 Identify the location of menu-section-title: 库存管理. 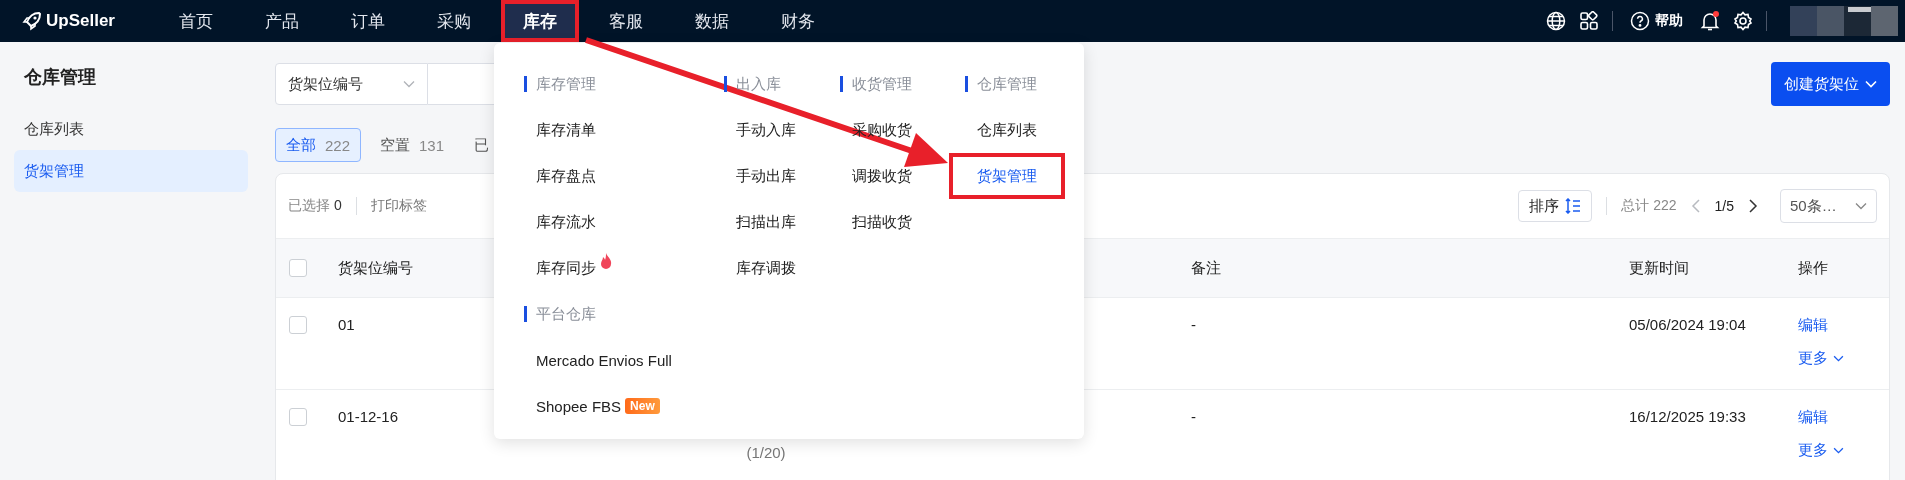
(624, 84).